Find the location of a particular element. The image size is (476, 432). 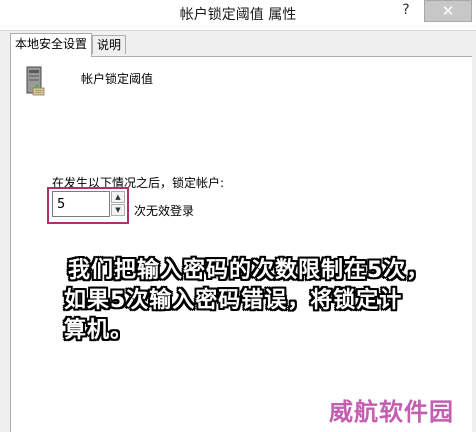

annotation-line: 算机。 is located at coordinates (99, 330).